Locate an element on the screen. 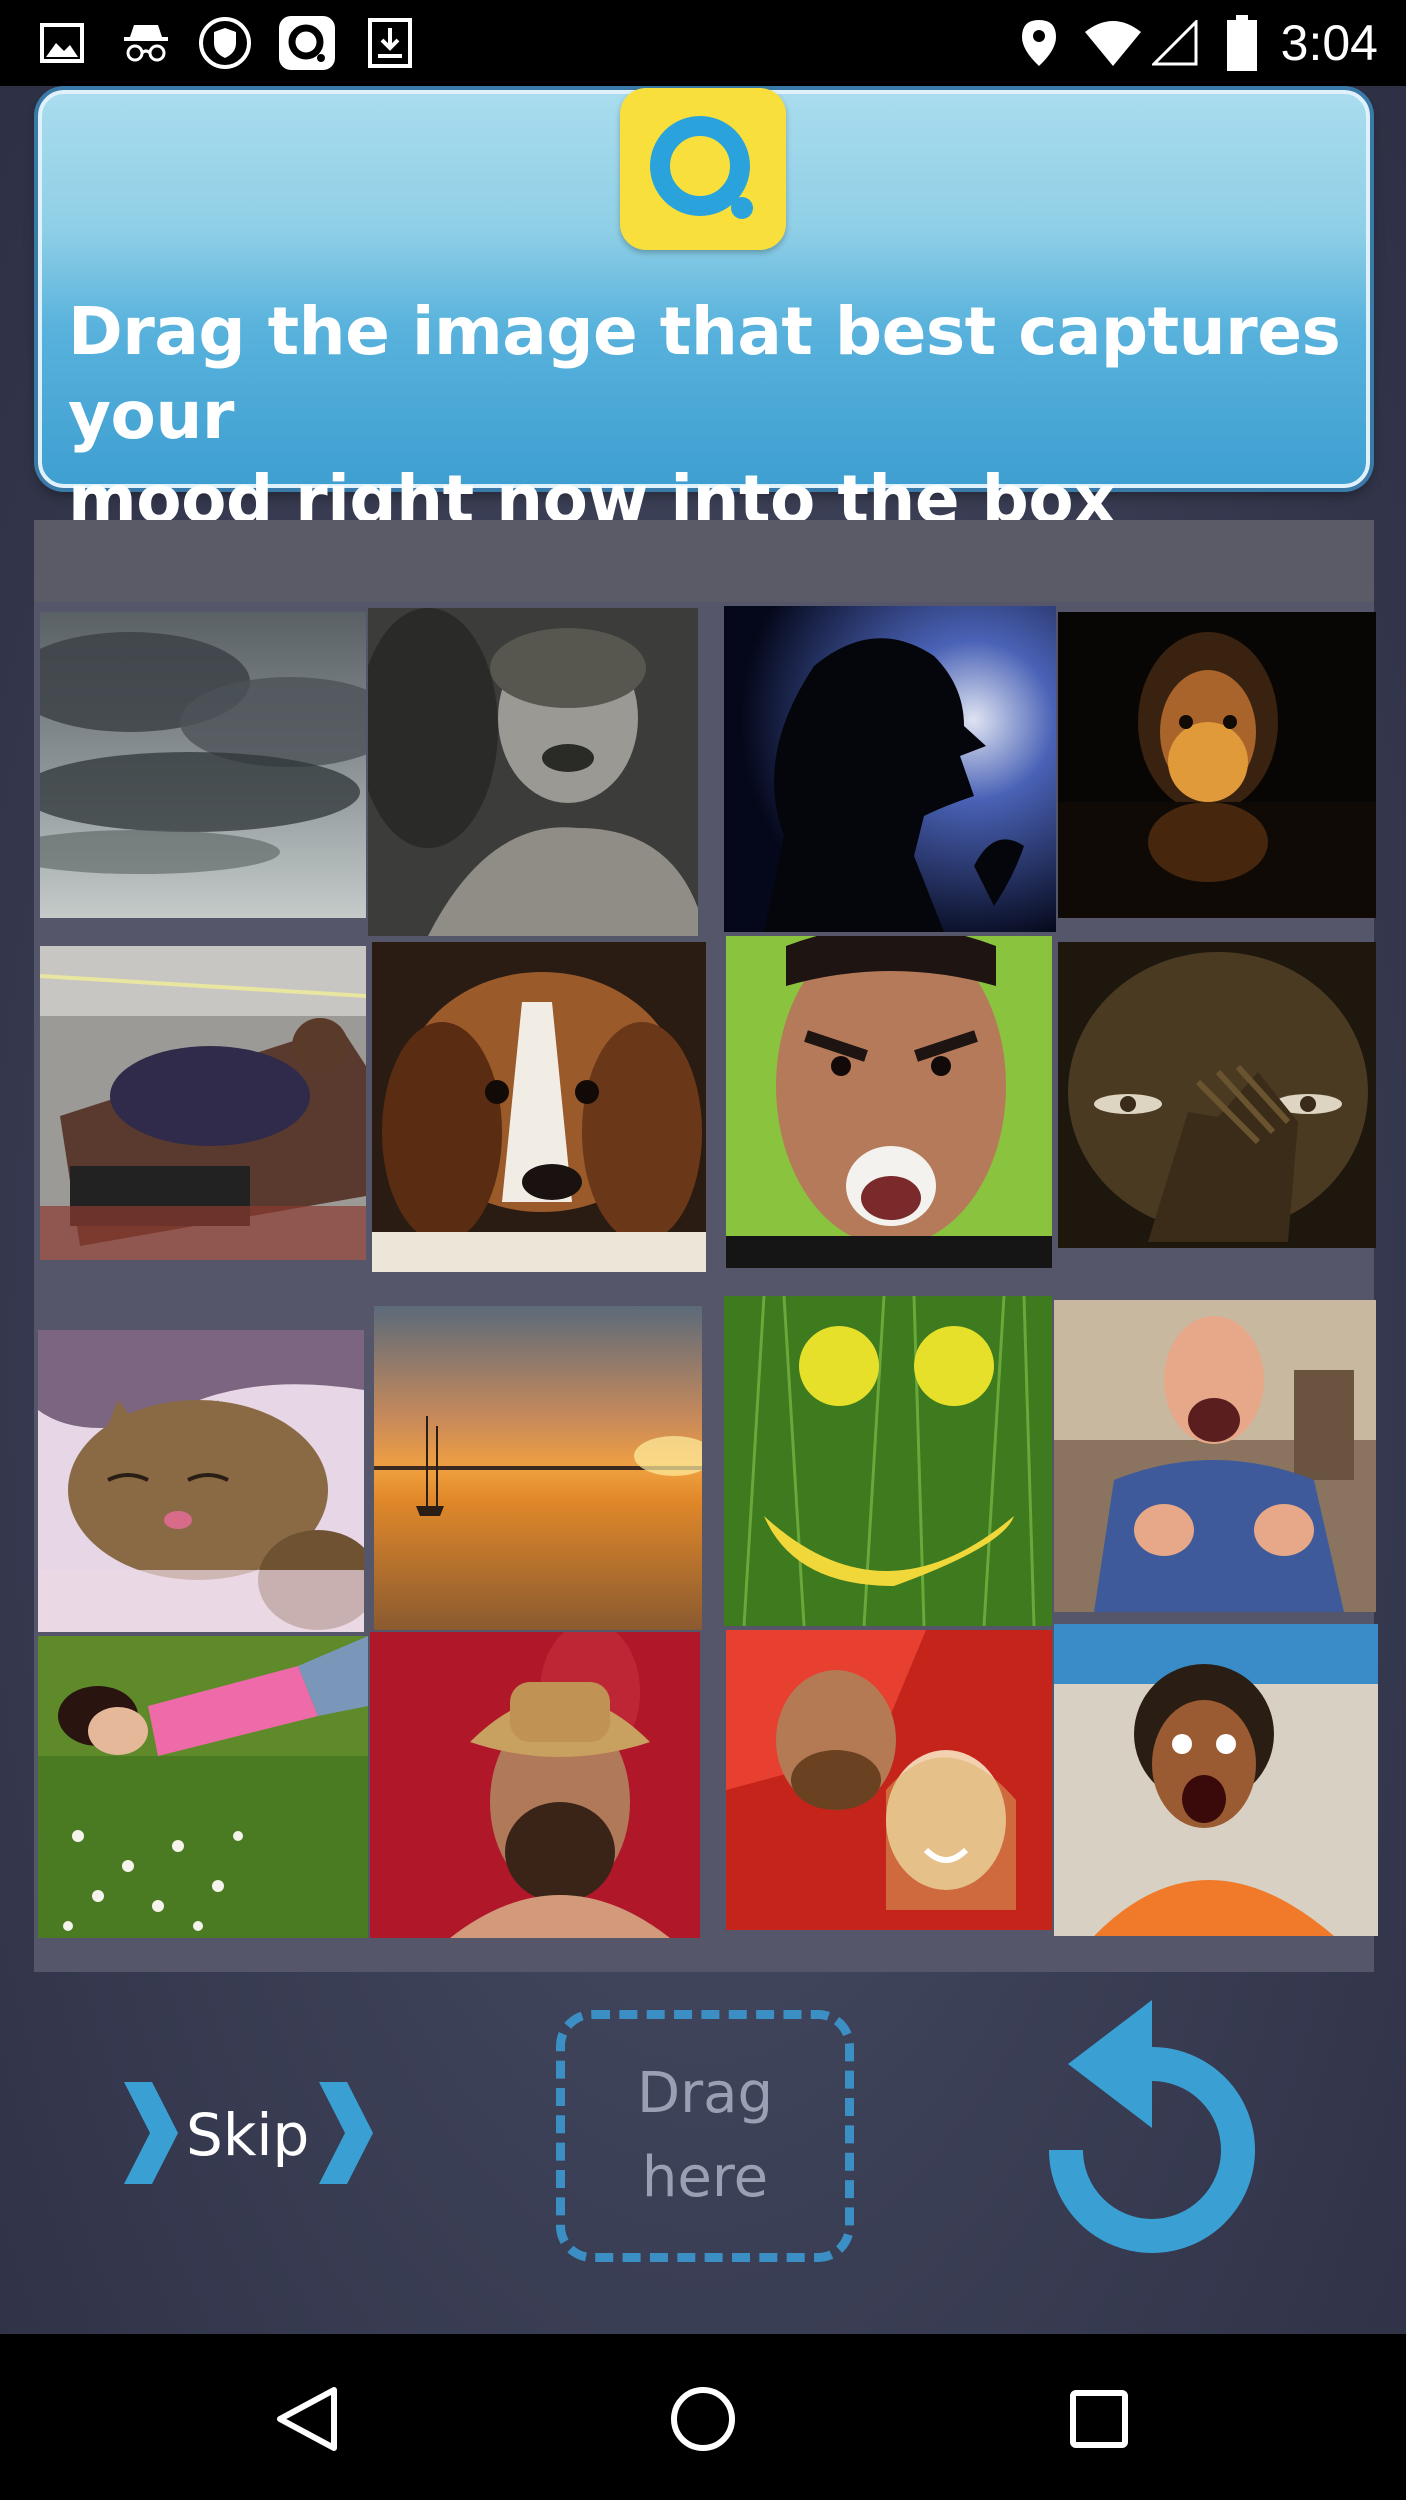 This screenshot has height=2500, width=1406. storm-clouds-image is located at coordinates (203, 765).